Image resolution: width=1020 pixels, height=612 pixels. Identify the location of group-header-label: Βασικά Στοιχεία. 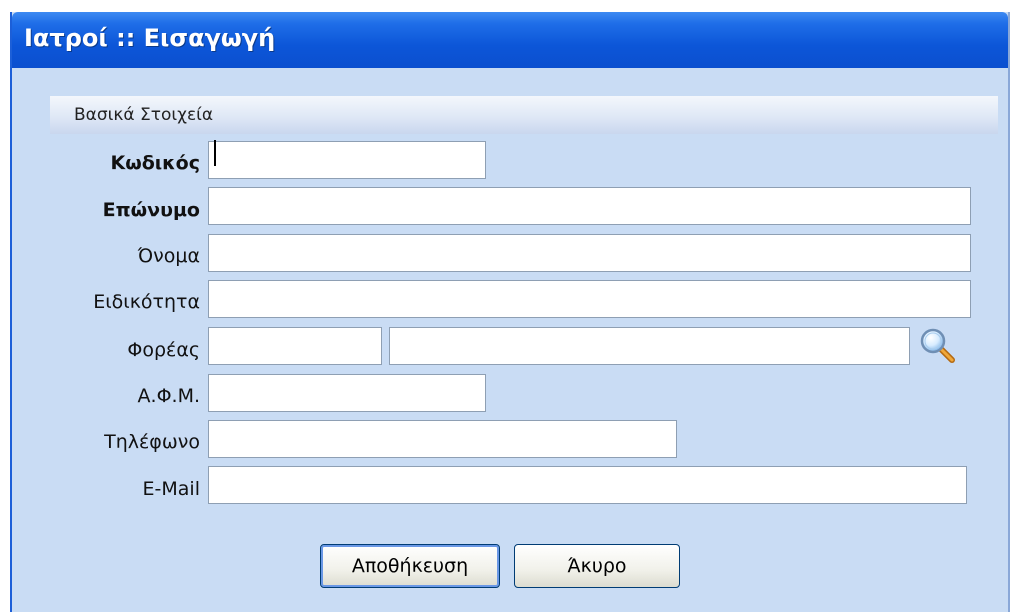
(144, 115).